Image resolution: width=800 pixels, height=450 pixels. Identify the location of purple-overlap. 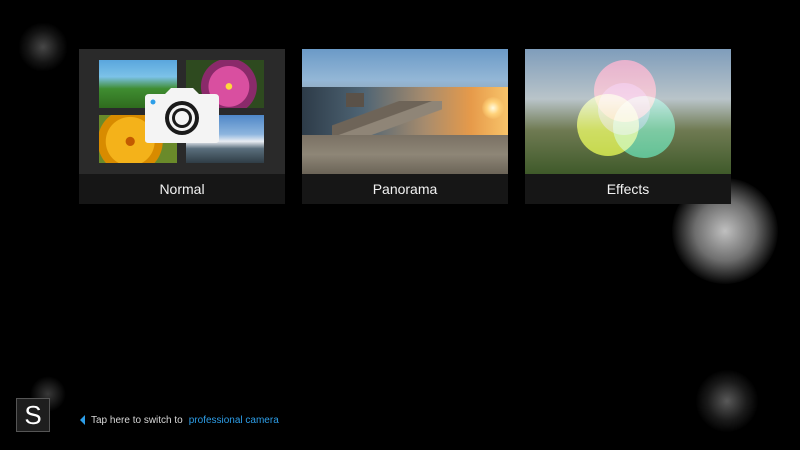
(624, 109).